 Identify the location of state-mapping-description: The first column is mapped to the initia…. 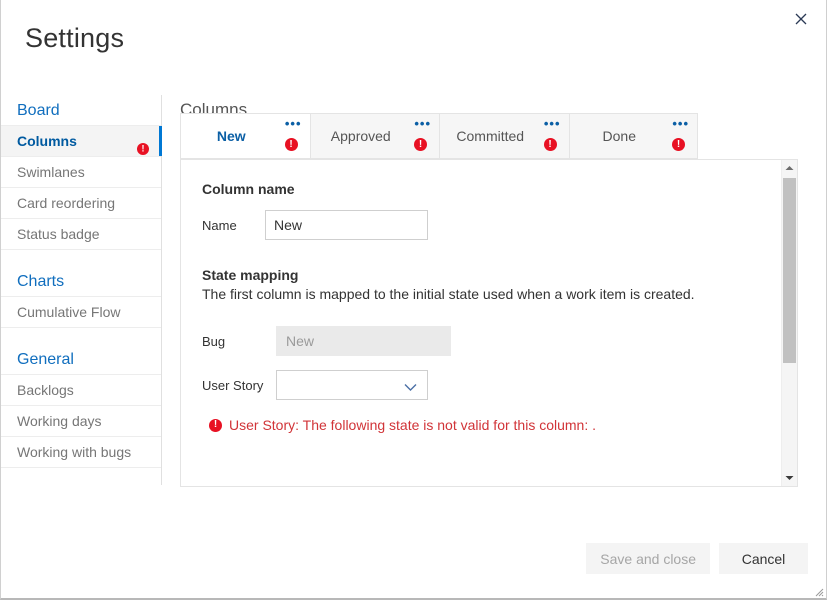
(448, 294).